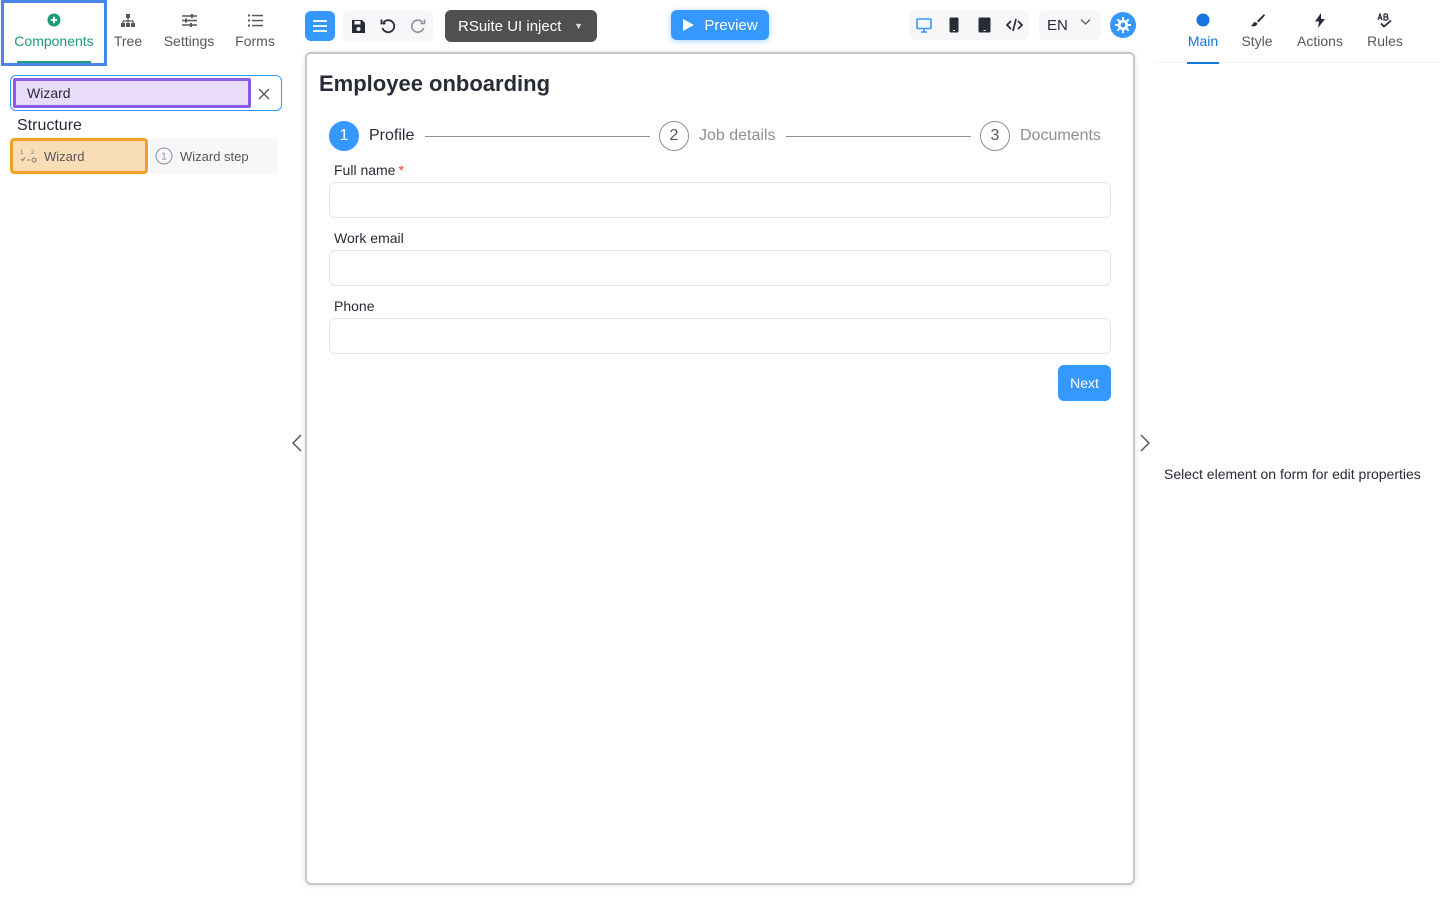 Image resolution: width=1440 pixels, height=900 pixels. I want to click on wizard-stepper: 1 Profile 2 Job details 3 Documents, so click(716, 136).